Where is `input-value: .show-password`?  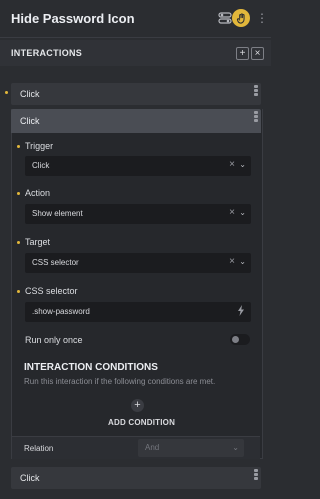
input-value: .show-password is located at coordinates (61, 311).